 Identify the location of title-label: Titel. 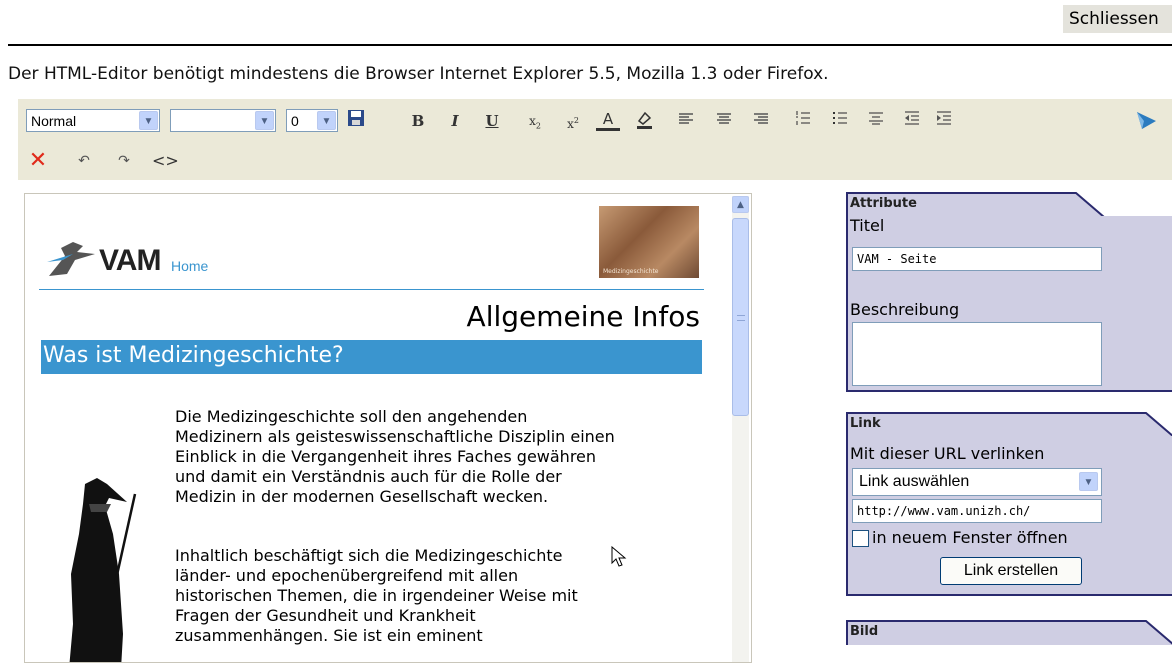
(867, 225).